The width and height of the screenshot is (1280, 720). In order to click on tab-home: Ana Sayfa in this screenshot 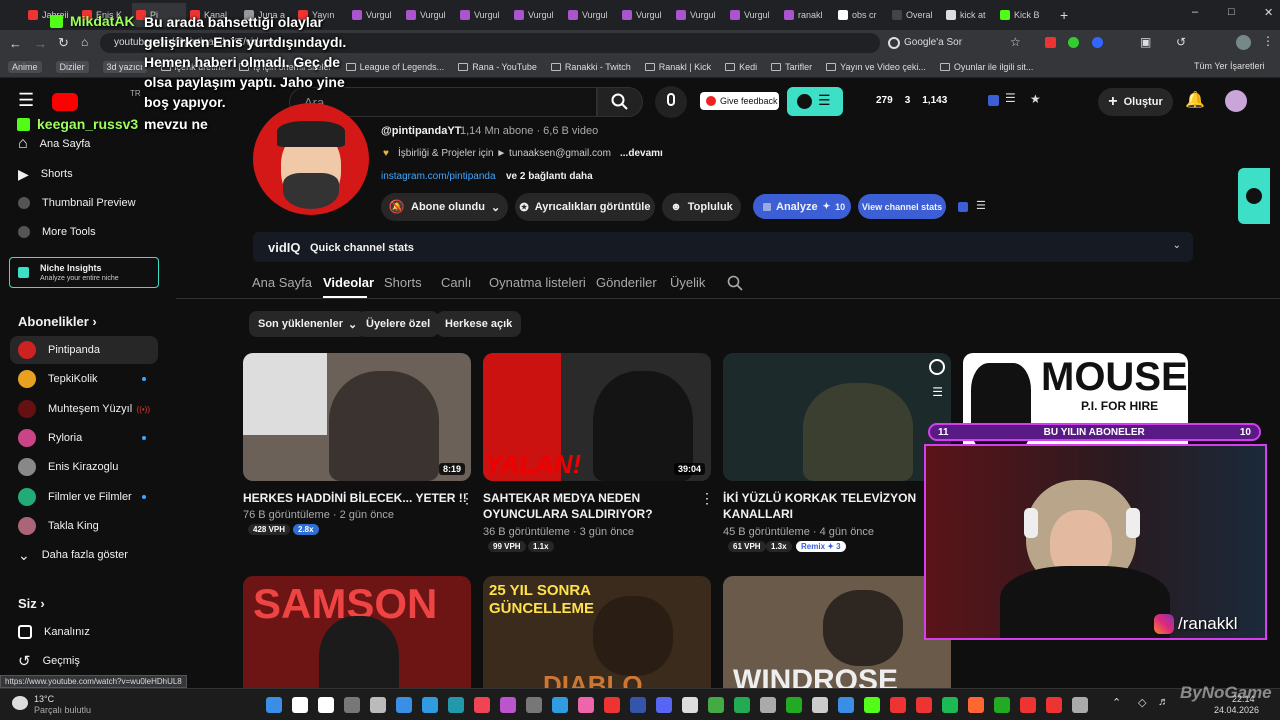, I will do `click(282, 282)`.